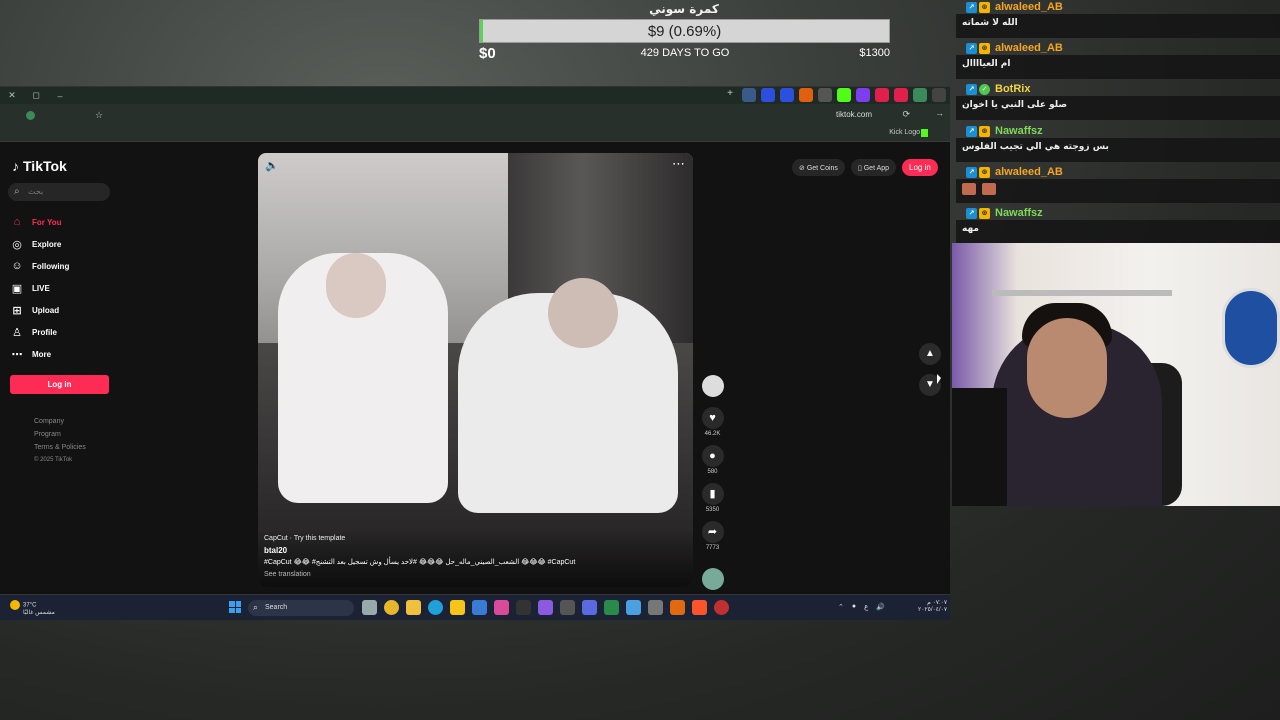 This screenshot has width=1280, height=720. Describe the element at coordinates (906, 114) in the screenshot. I see `reload-icon: ⟳` at that location.